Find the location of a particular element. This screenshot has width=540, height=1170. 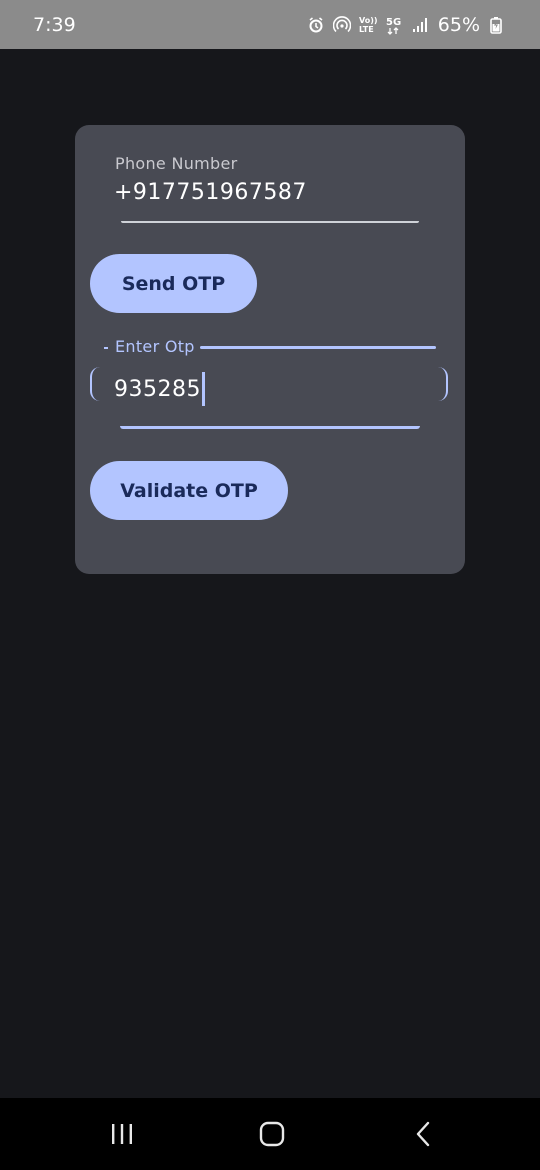

navigation-bar is located at coordinates (270, 1134).